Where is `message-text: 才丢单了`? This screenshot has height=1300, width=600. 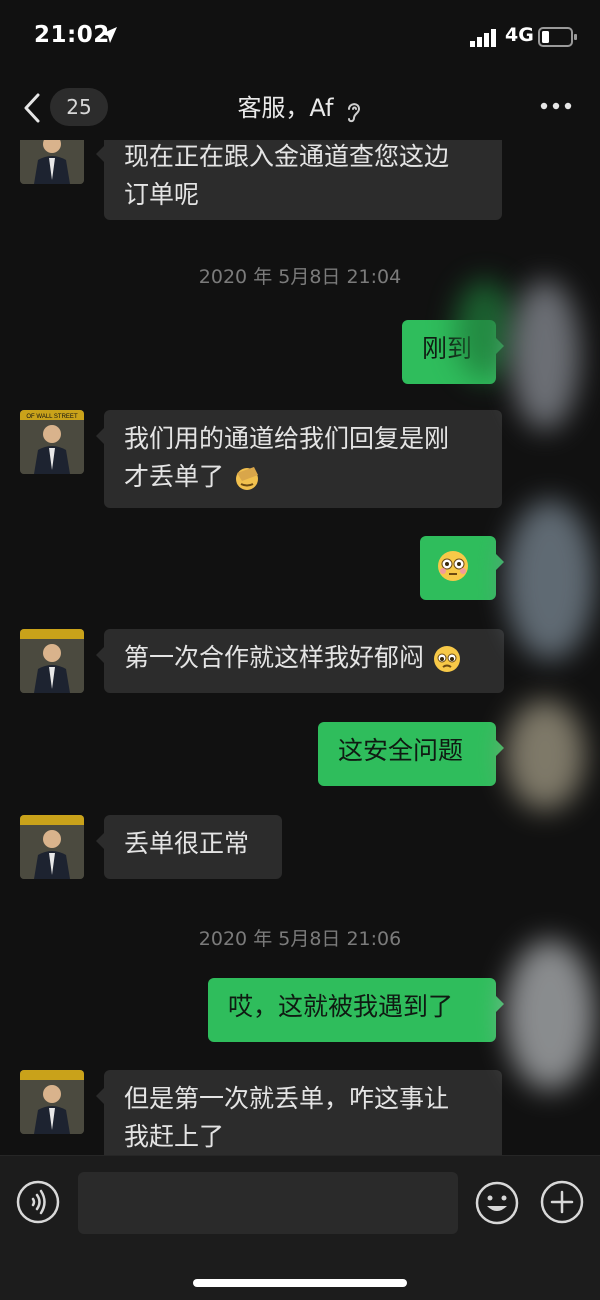
message-text: 才丢单了 is located at coordinates (174, 476).